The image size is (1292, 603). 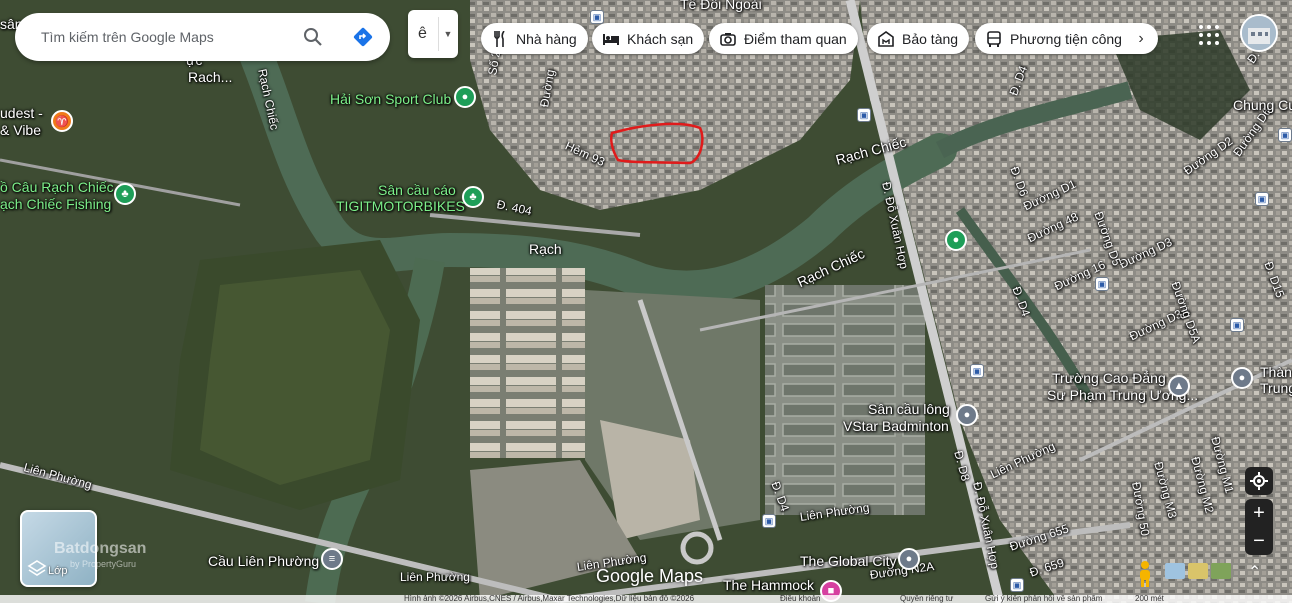 I want to click on zoom-out-button: −, so click(x=1259, y=541).